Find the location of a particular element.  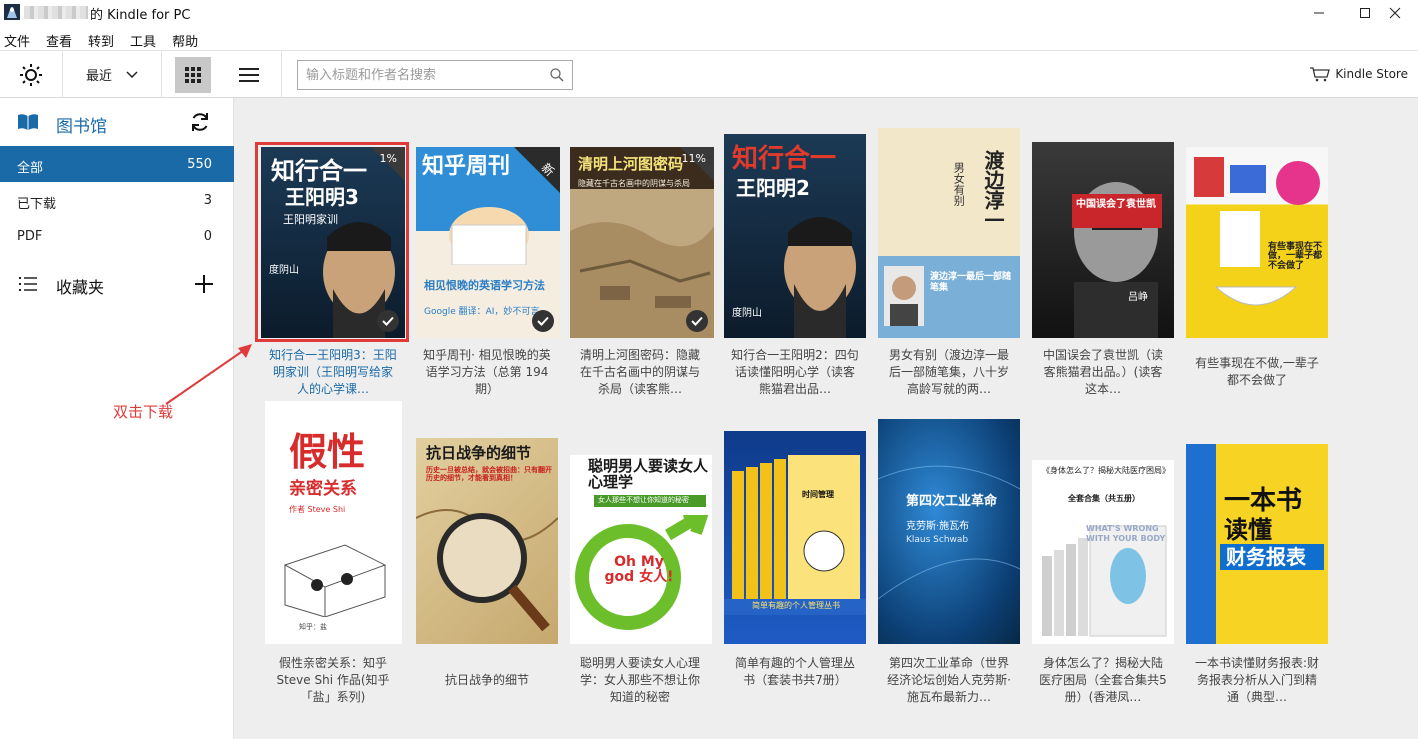

close-icon is located at coordinates (1395, 13).